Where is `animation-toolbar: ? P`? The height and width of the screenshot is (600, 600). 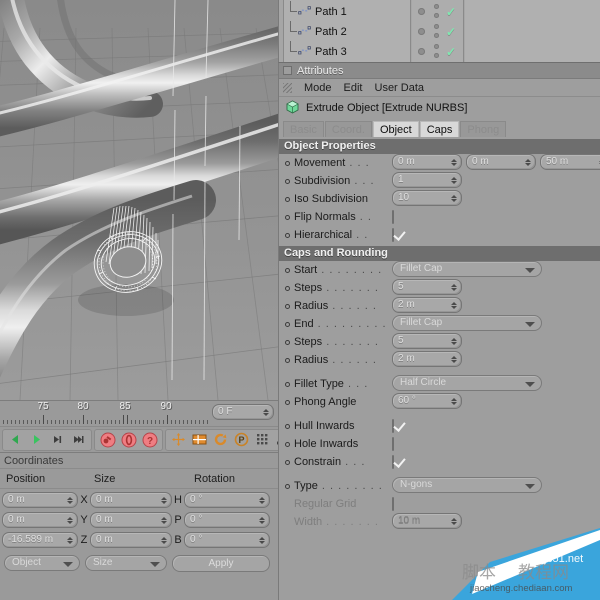
animation-toolbar: ? P is located at coordinates (159, 439).